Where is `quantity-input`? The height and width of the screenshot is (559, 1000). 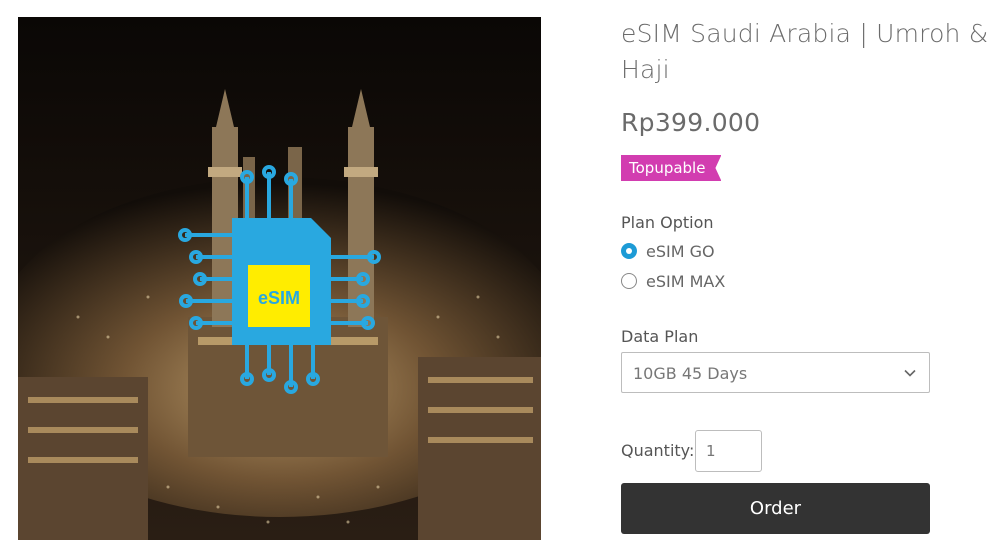 quantity-input is located at coordinates (728, 451).